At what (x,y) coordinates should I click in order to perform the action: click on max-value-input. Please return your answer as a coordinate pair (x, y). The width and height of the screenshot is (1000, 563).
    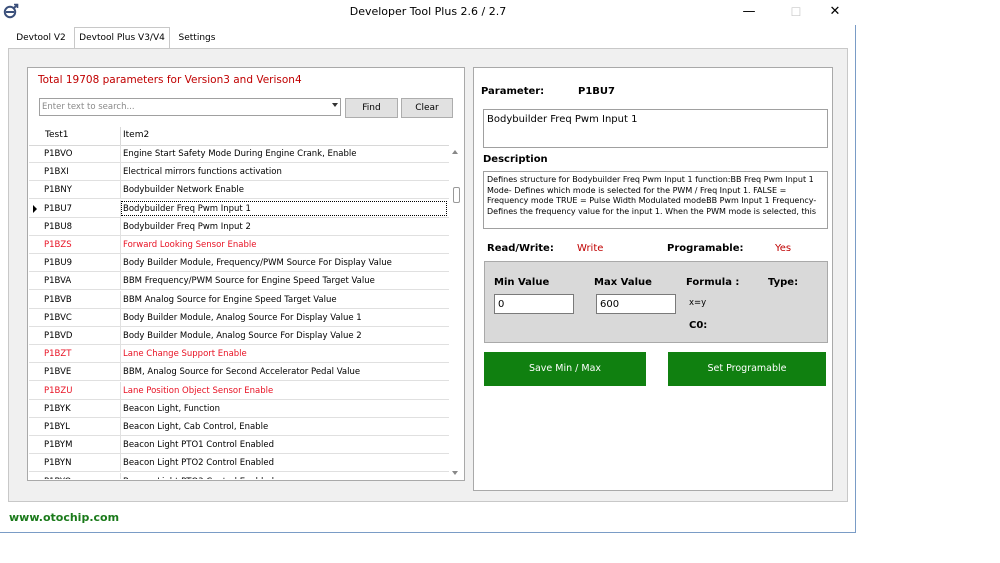
    Looking at the image, I should click on (636, 304).